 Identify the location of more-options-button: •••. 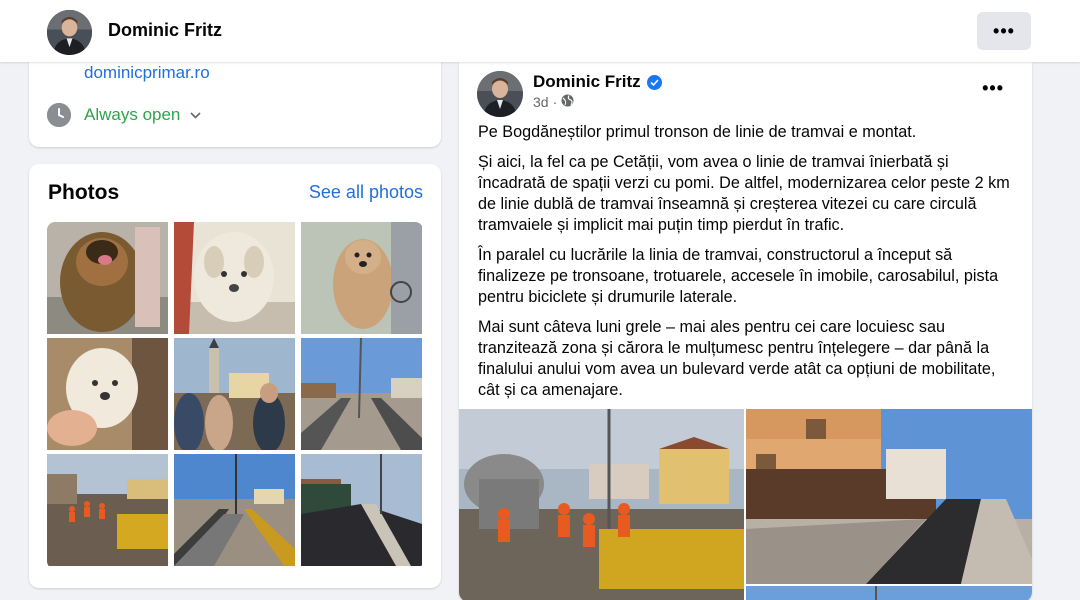
(1004, 31).